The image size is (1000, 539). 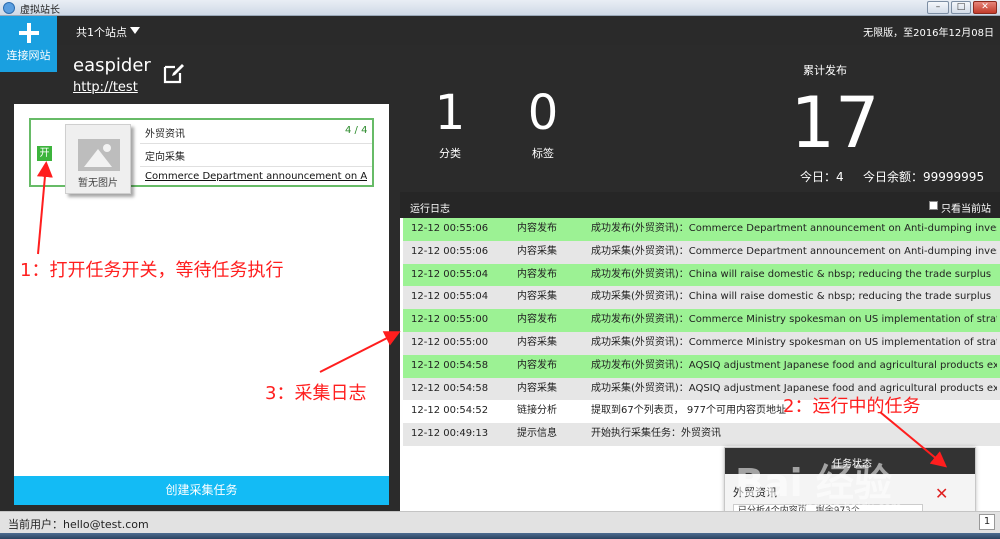 I want to click on task-type: 定向采集, so click(x=165, y=157).